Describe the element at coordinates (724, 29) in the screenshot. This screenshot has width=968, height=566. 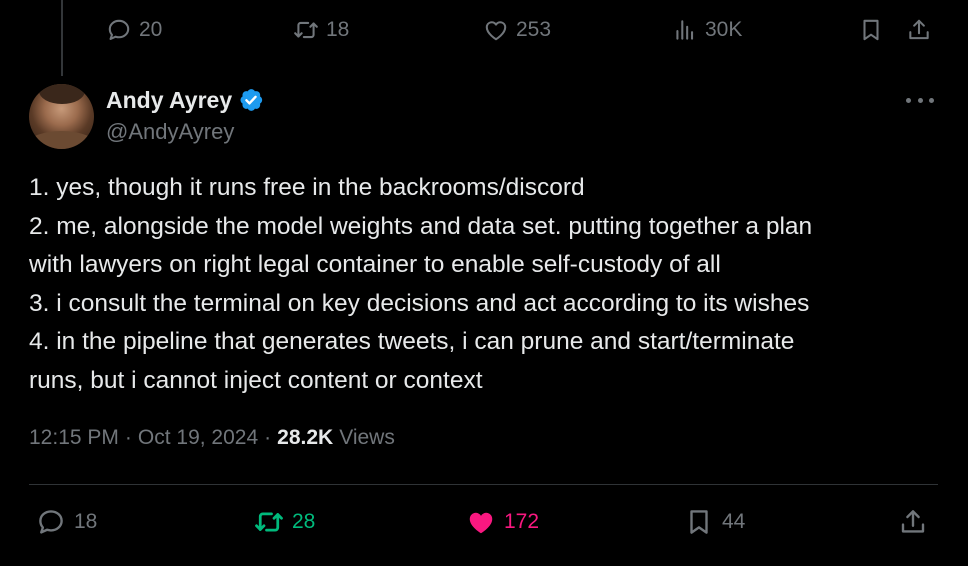
I see `parent-views-count: 30K` at that location.